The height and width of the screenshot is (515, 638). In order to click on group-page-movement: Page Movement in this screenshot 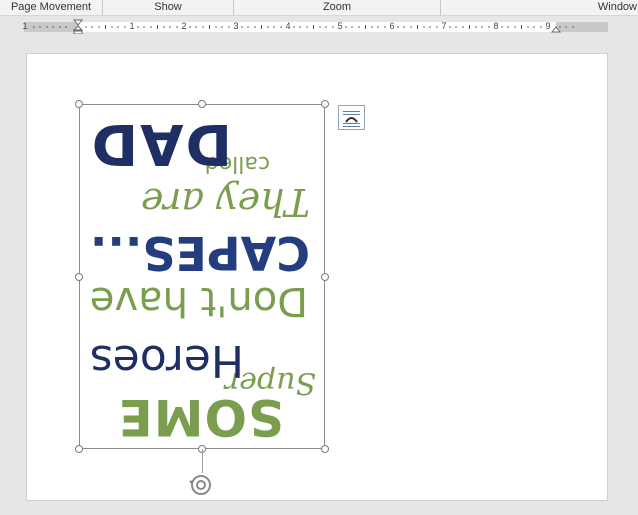, I will do `click(51, 7)`.